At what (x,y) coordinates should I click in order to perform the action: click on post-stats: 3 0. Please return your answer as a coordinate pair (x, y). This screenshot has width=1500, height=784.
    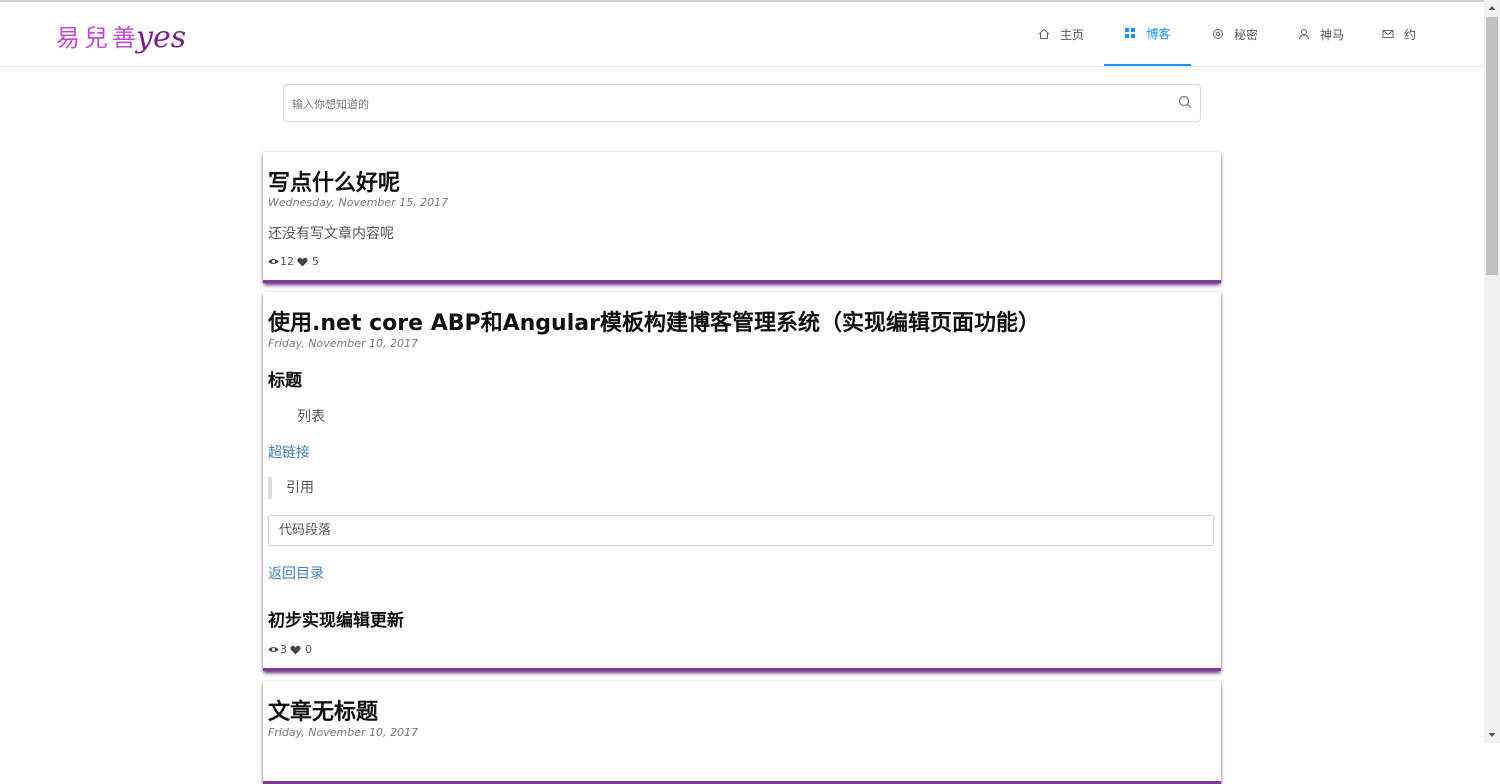
    Looking at the image, I should click on (290, 649).